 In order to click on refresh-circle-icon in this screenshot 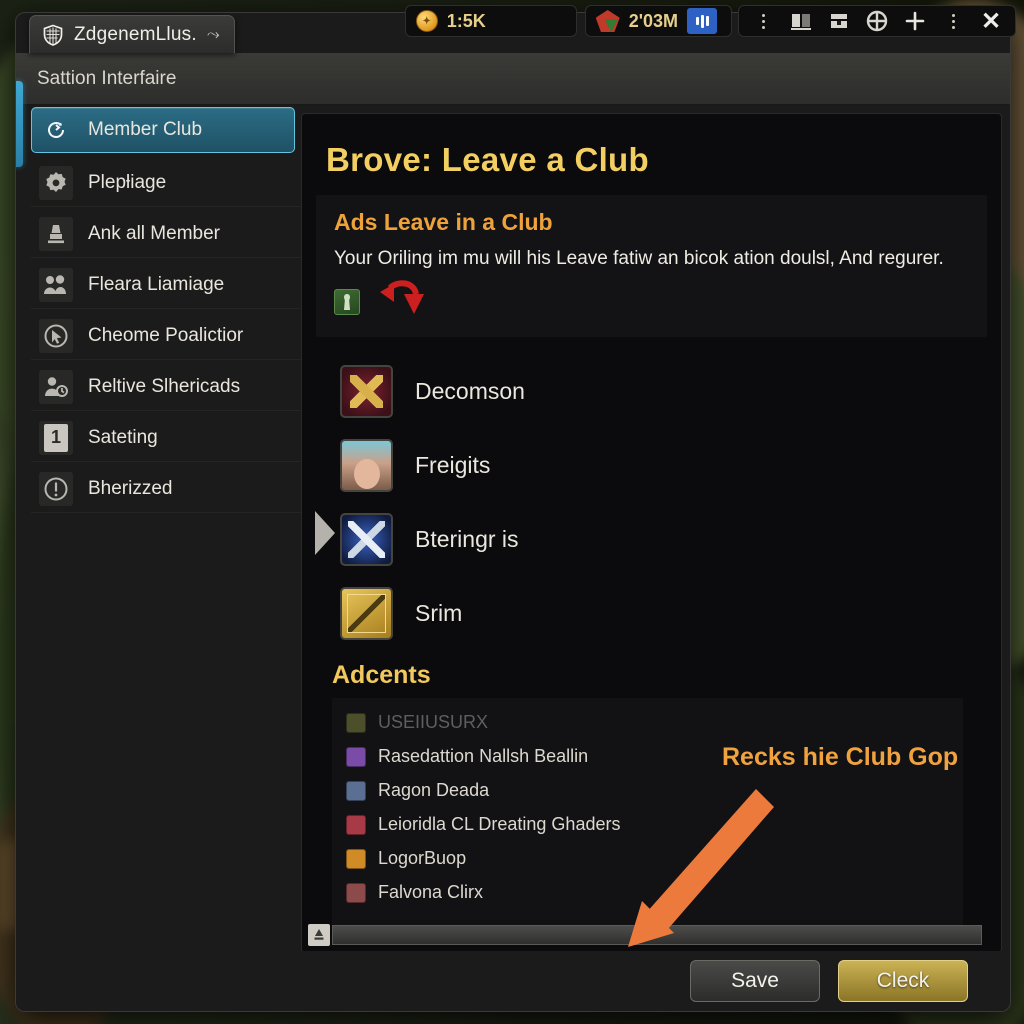, I will do `click(56, 130)`.